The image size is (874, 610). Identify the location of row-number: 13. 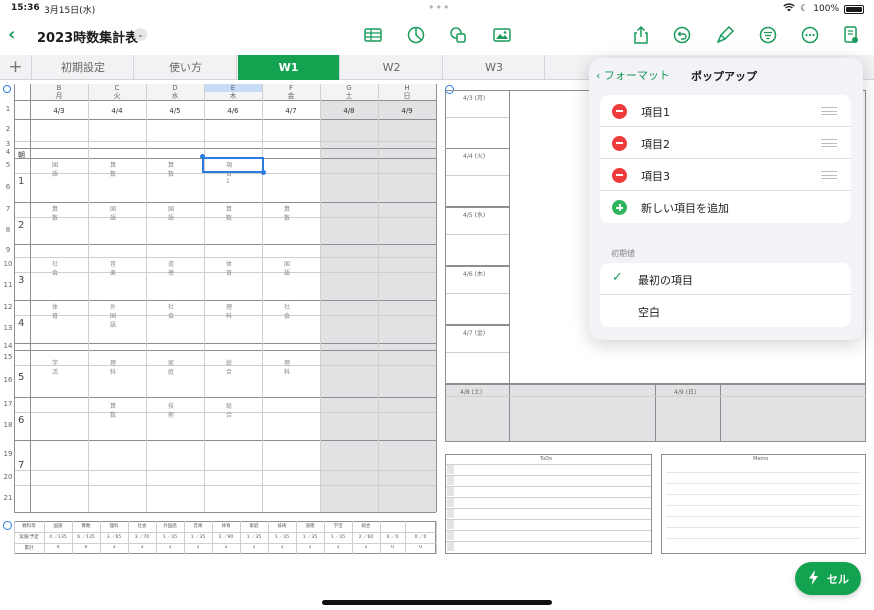
(8, 328).